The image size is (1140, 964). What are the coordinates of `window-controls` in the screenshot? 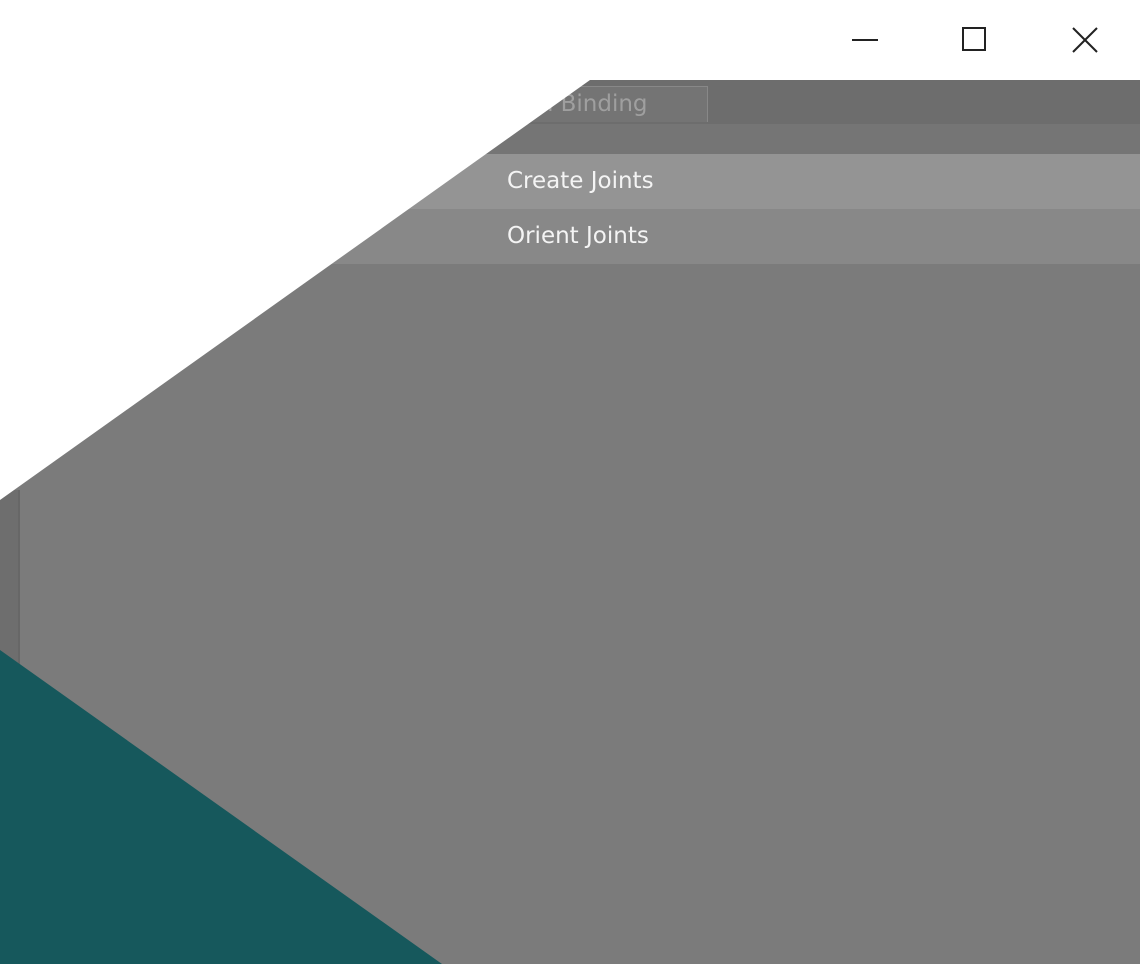 It's located at (975, 40).